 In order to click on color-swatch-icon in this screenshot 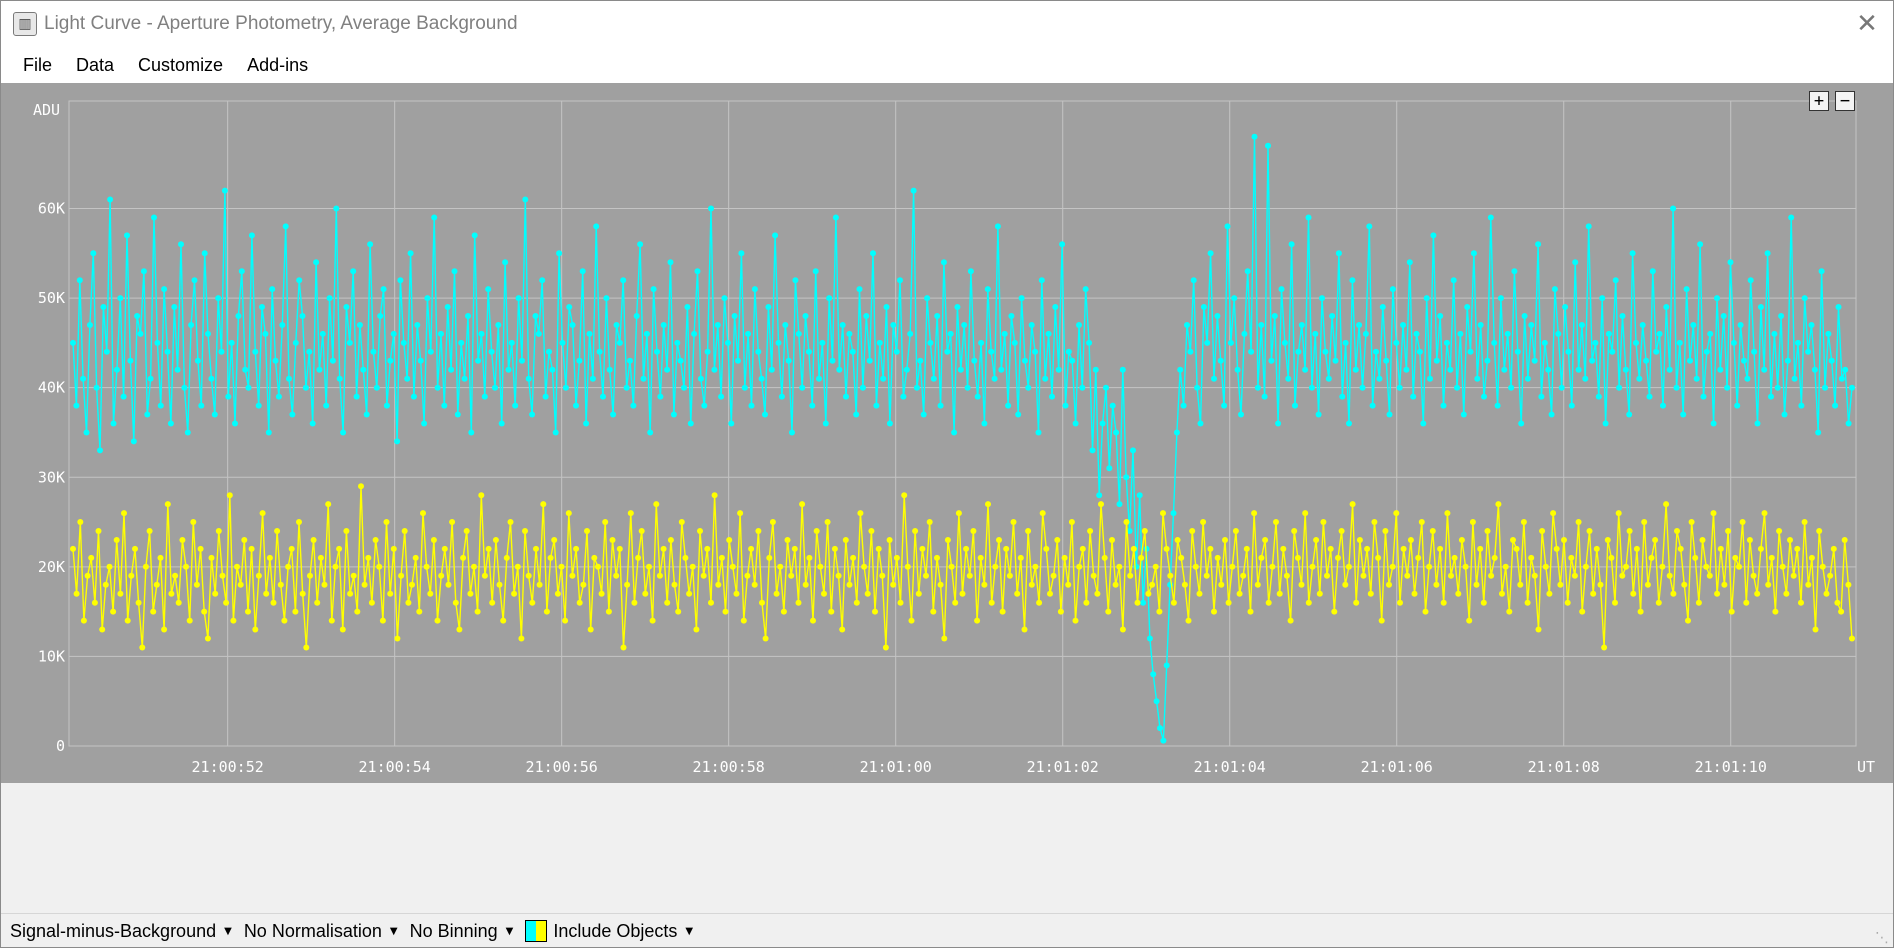, I will do `click(536, 931)`.